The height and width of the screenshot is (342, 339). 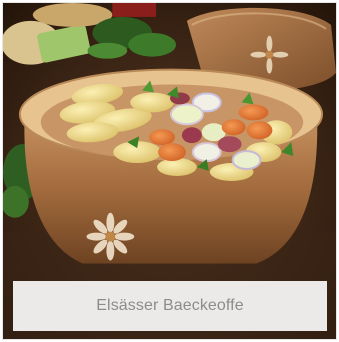 I want to click on recipe-title-caption: Elsässer Baeckeoffe, so click(x=170, y=306).